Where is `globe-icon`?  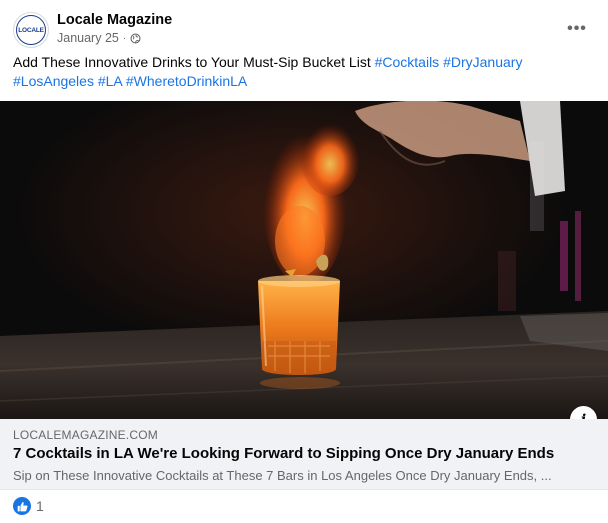 globe-icon is located at coordinates (135, 38).